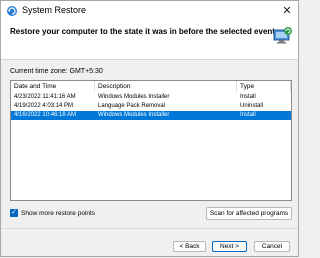  I want to click on title-bar: System Restore ✕, so click(149, 11).